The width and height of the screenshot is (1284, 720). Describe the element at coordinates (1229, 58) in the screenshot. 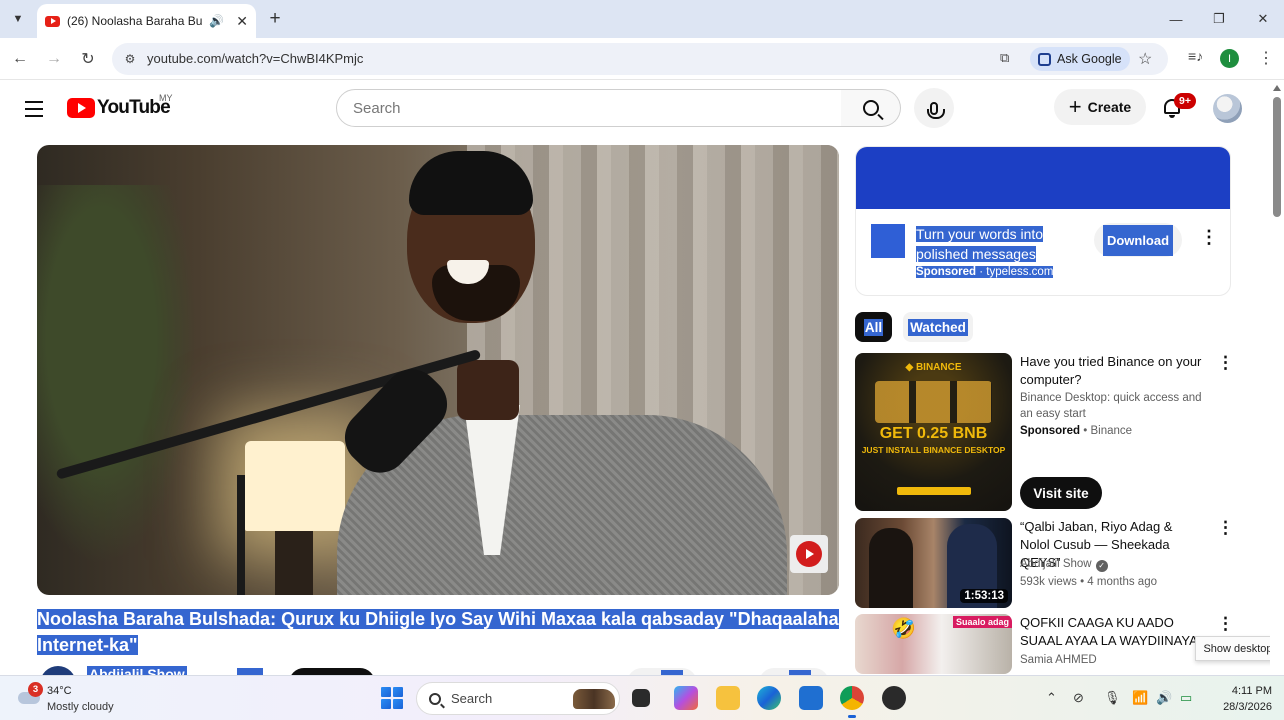

I see `profile-avatar: I` at that location.